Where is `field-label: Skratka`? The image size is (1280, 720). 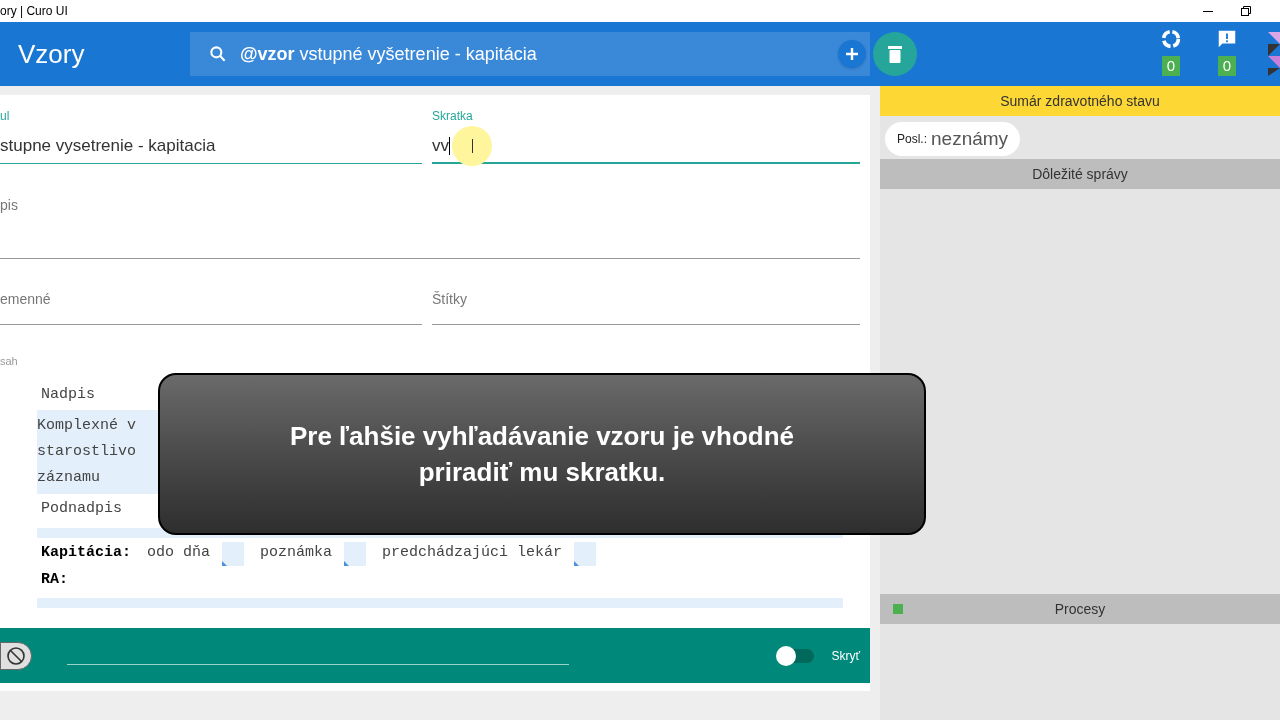 field-label: Skratka is located at coordinates (452, 116).